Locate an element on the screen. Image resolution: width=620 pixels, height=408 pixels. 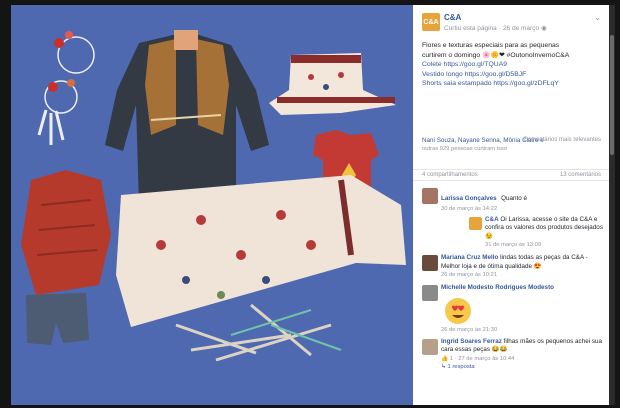
scroll-thumb is located at coordinates (612, 95).